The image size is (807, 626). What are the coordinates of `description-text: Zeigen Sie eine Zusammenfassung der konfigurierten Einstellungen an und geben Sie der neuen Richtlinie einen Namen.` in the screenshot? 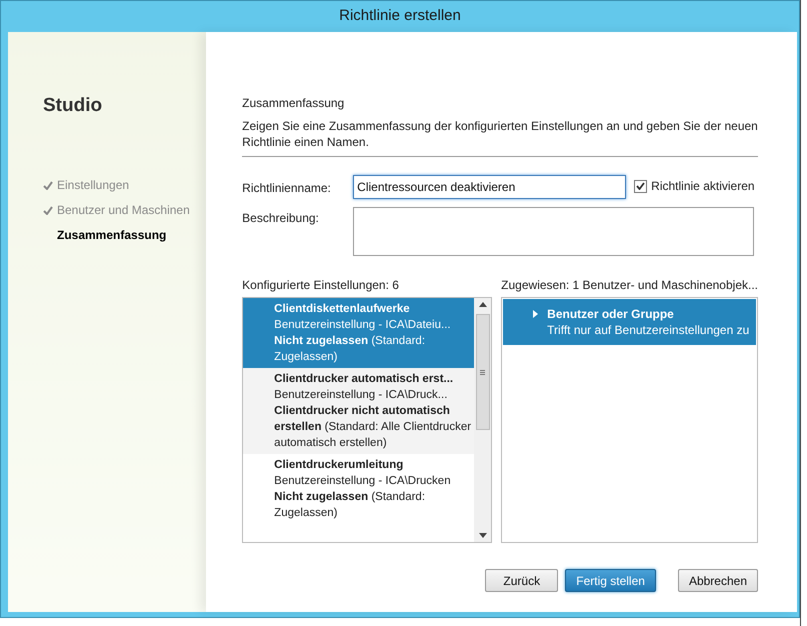 It's located at (500, 137).